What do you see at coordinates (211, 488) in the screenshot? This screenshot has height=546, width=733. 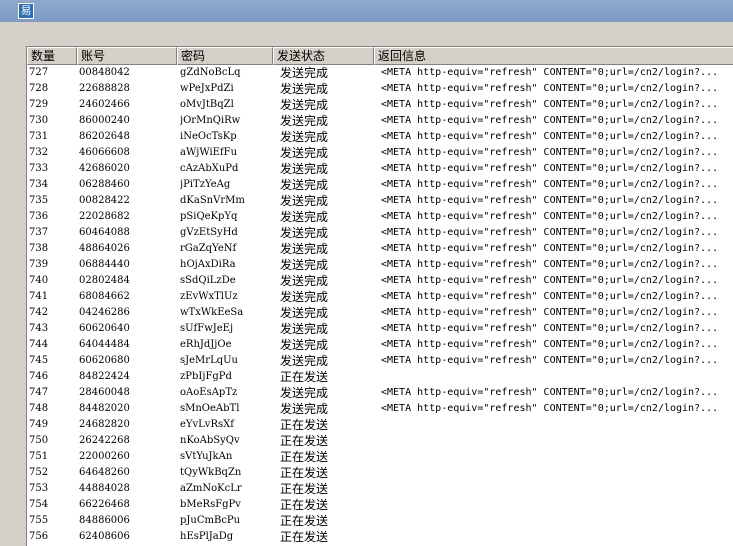 I see `row-password: aZmNoKcLr` at bounding box center [211, 488].